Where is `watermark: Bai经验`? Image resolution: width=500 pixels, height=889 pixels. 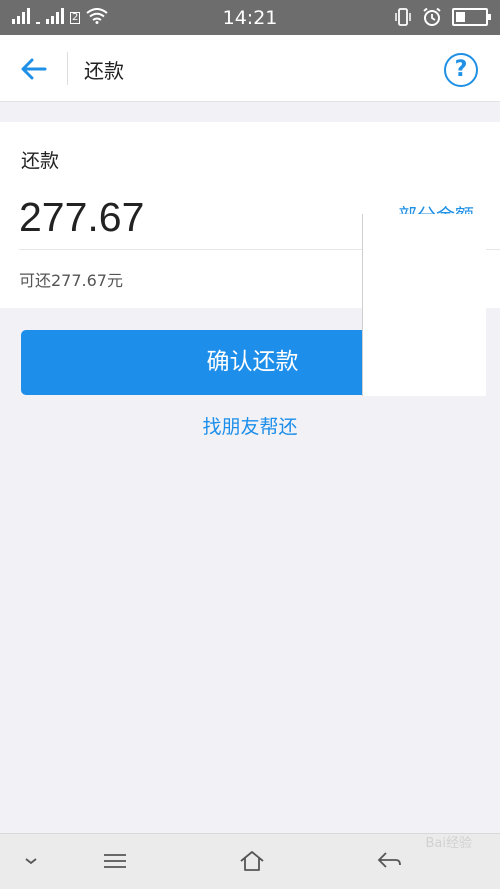 watermark: Bai经验 is located at coordinates (426, 853).